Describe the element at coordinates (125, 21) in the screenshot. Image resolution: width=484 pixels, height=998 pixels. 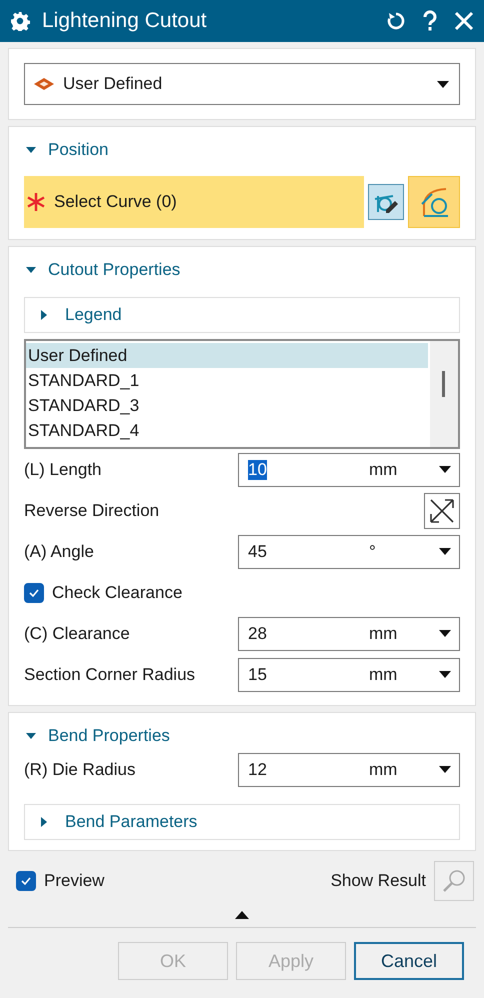
I see `window-title: Lightening Cutout` at that location.